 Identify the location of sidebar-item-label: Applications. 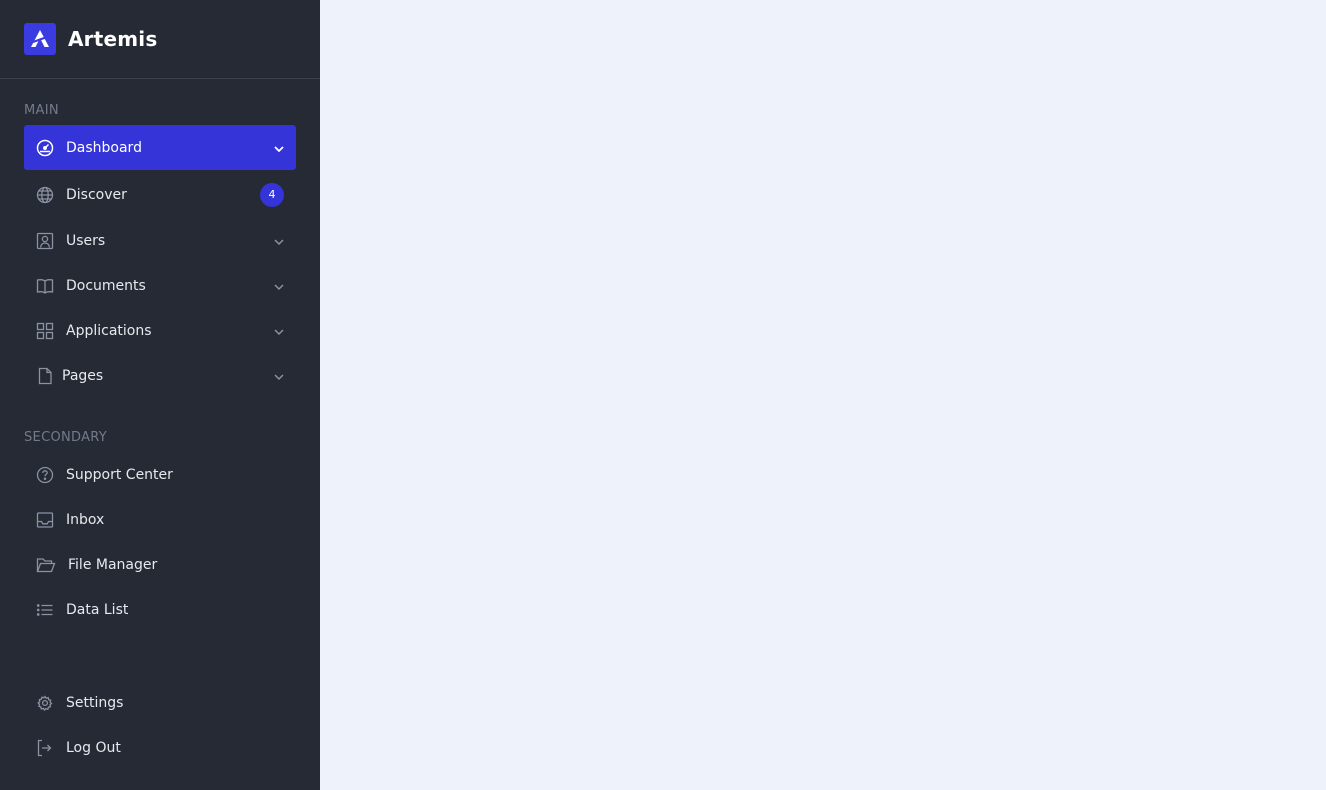
(109, 330).